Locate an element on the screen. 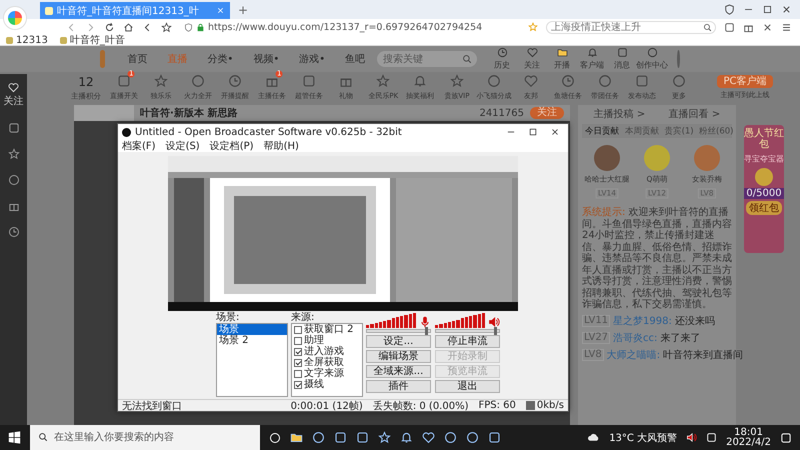  nav-link: 首页 is located at coordinates (137, 59).